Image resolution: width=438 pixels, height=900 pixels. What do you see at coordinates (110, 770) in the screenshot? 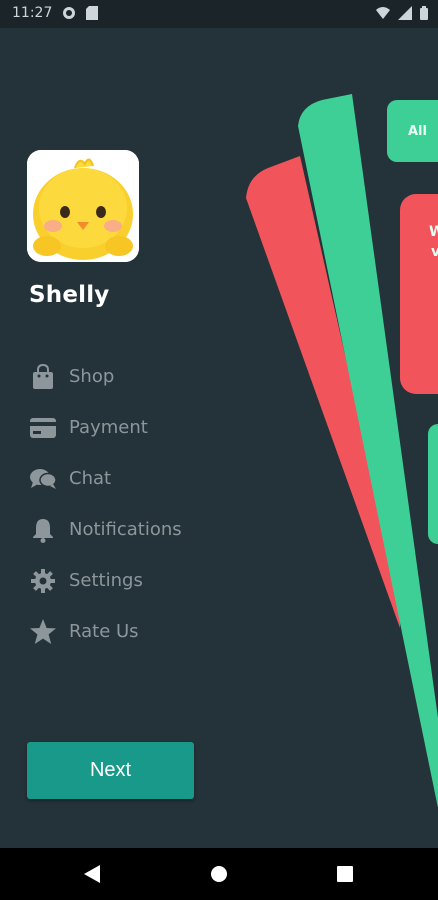
I see `next-button: Next` at bounding box center [110, 770].